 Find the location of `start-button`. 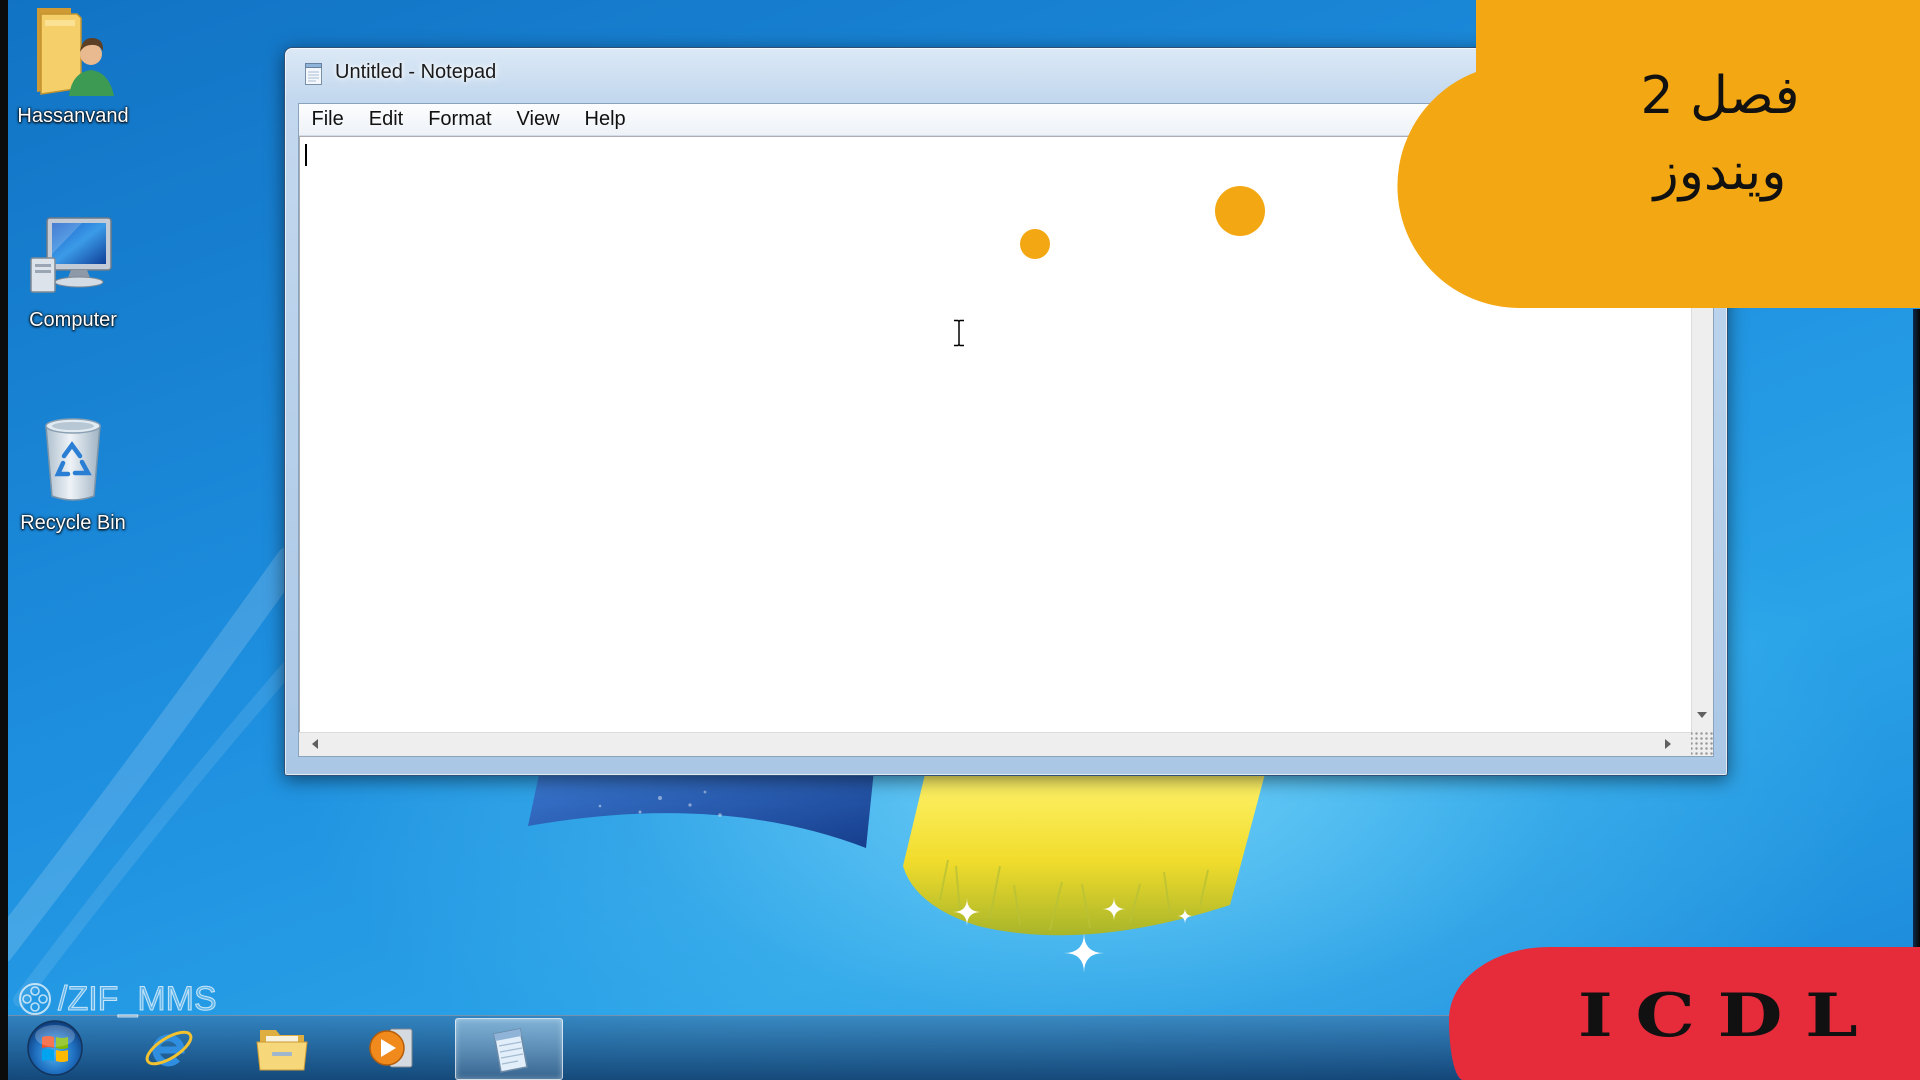

start-button is located at coordinates (55, 1048).